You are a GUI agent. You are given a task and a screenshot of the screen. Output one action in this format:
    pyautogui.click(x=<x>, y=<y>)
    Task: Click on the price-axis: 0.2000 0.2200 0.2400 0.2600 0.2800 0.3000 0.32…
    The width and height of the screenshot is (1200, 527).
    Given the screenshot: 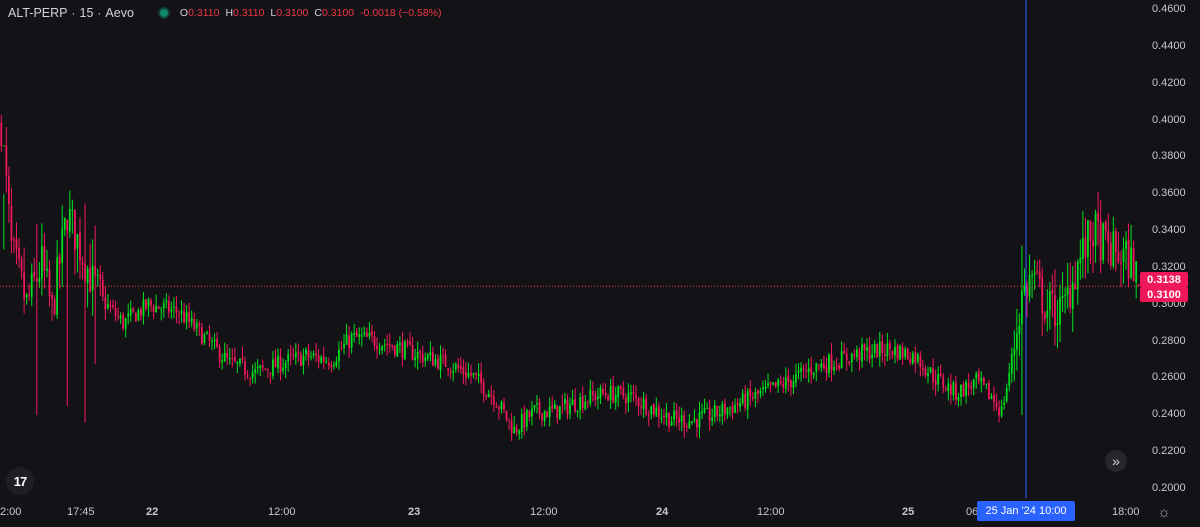 What is the action you would take?
    pyautogui.click(x=1170, y=249)
    